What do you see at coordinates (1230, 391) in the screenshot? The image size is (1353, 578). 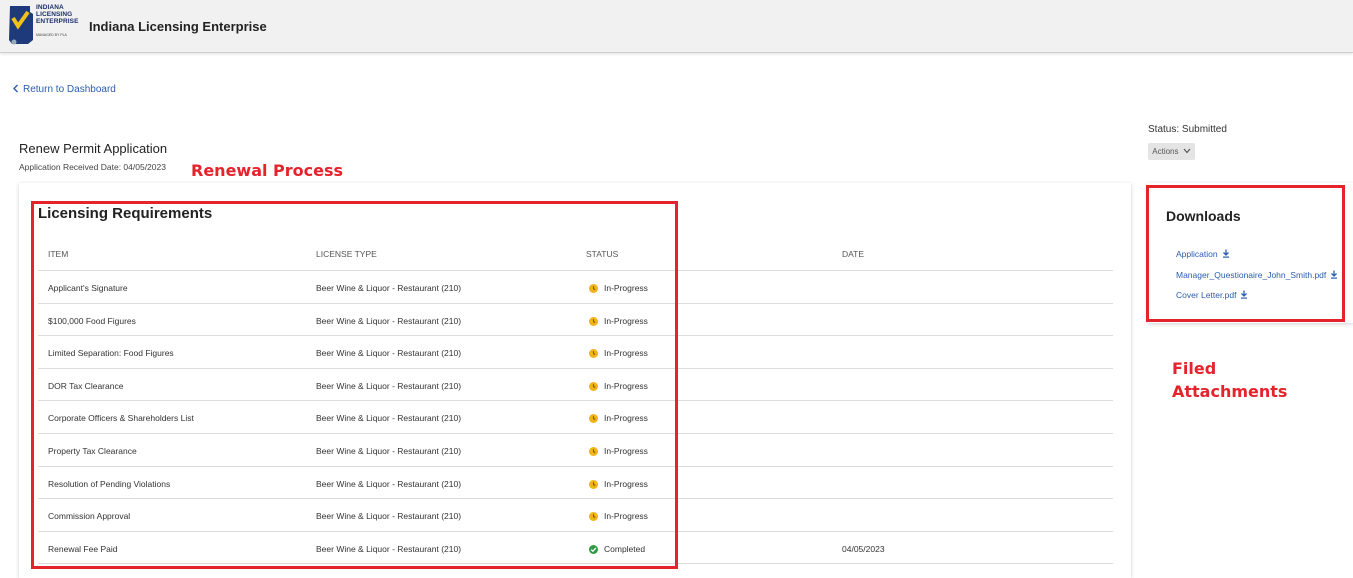 I see `annotation-filed-line2: Attachments` at bounding box center [1230, 391].